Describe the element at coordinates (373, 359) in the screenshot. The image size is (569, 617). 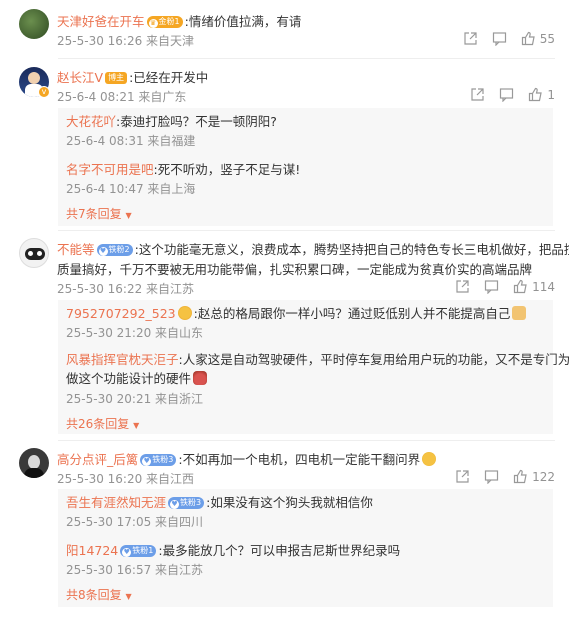
I see `reply-text: :人家这是自动驾驶硬件，平时停车复用给用户玩的功能，又不是专门为了` at that location.